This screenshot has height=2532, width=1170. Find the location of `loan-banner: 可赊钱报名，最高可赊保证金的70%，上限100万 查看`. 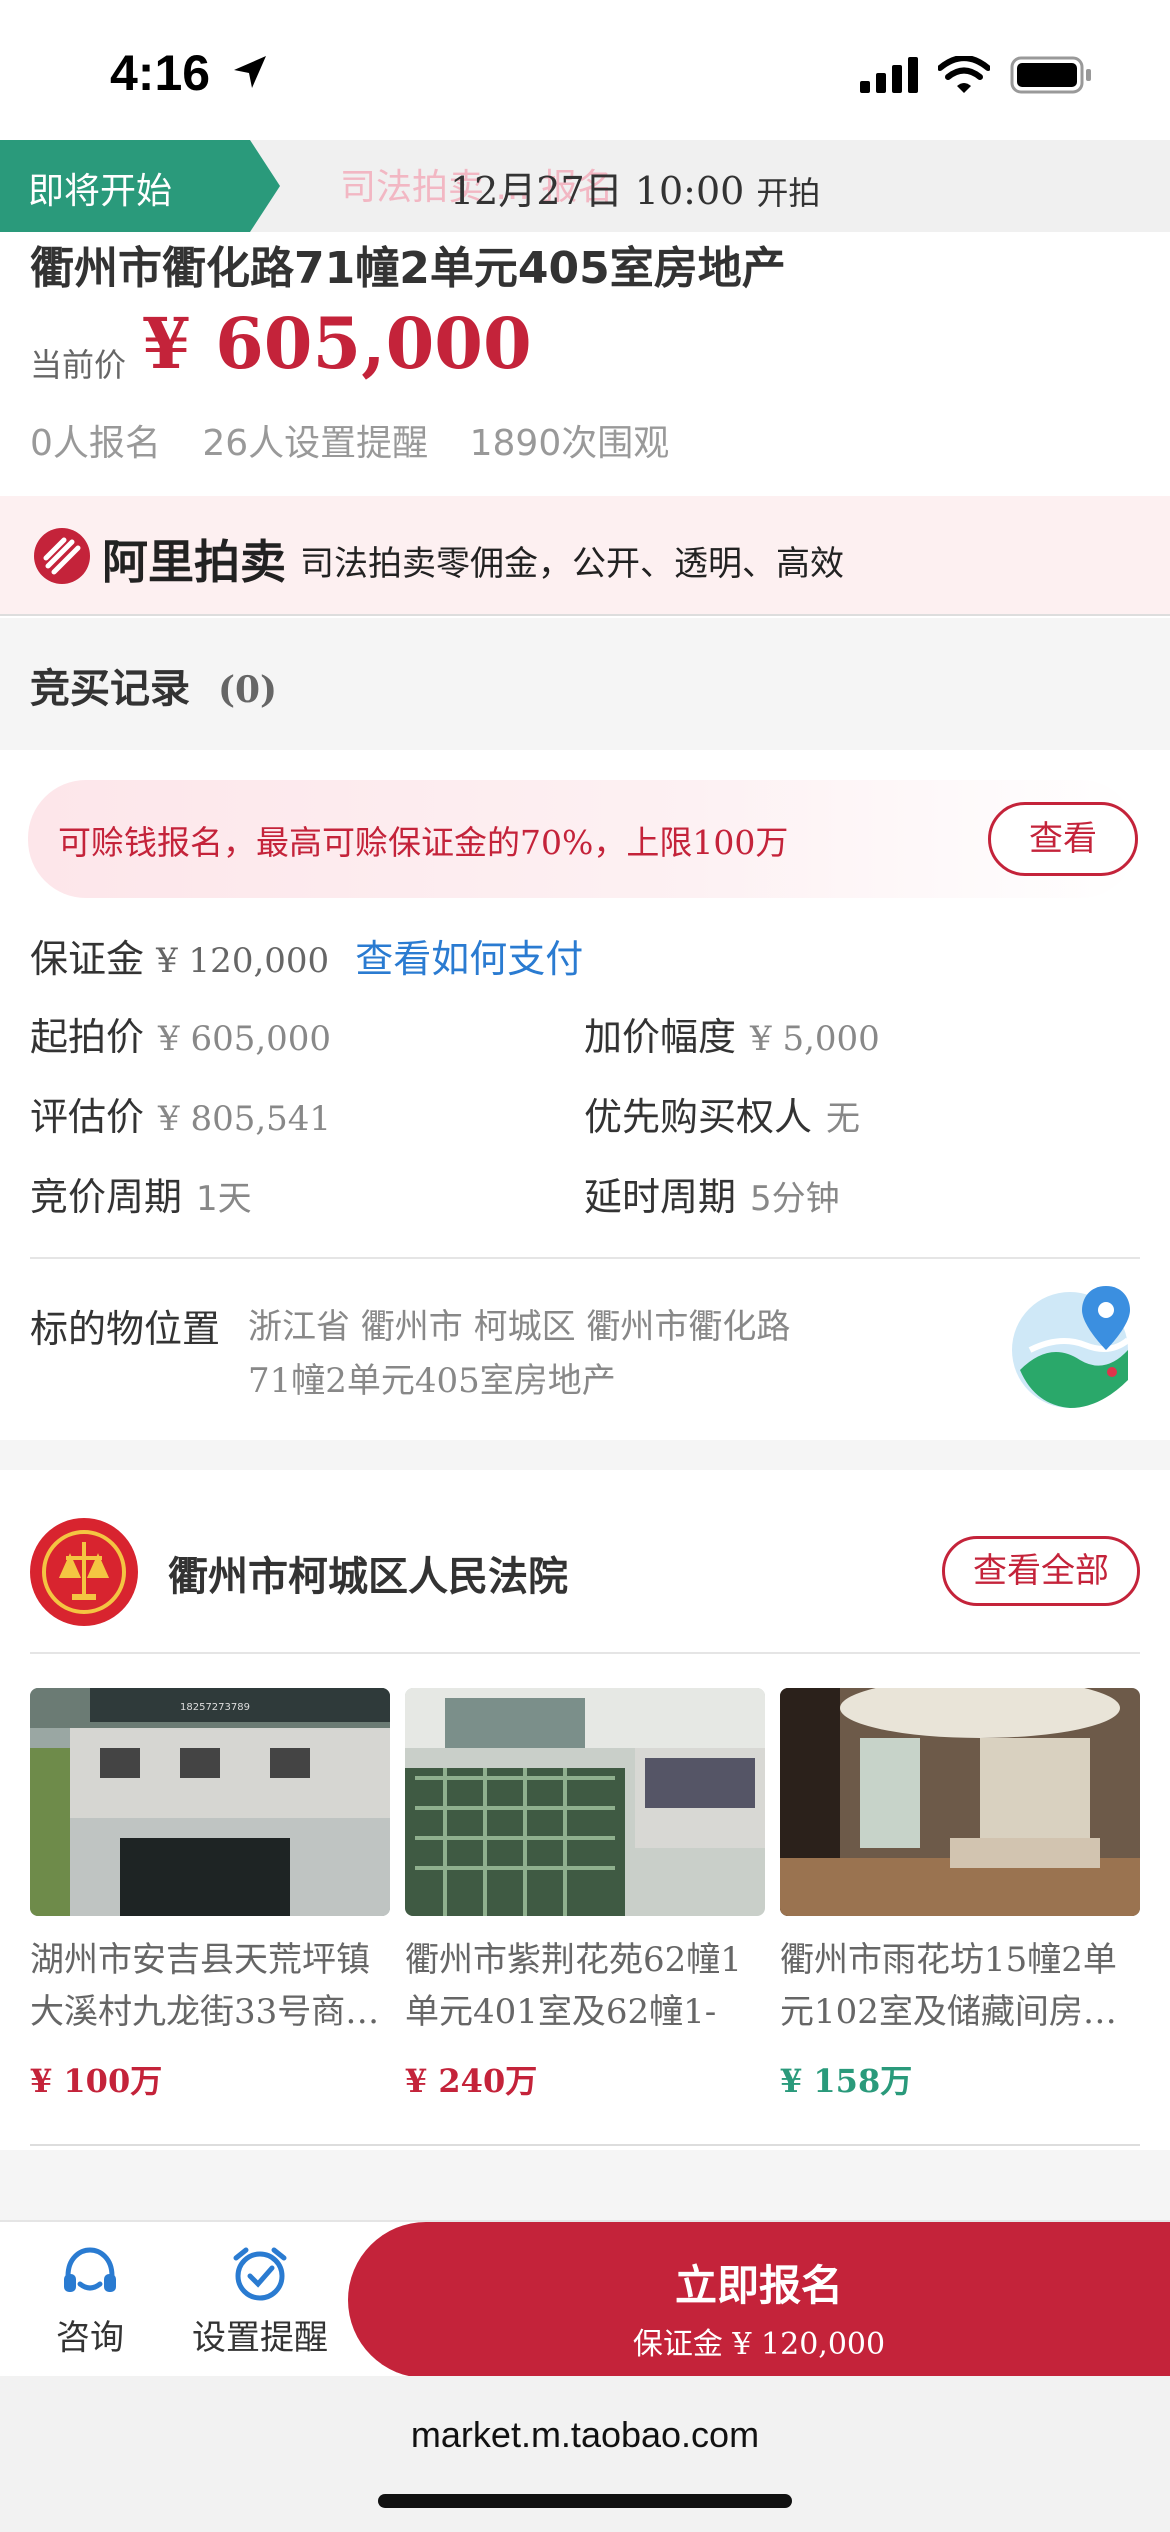

loan-banner: 可赊钱报名，最高可赊保证金的70%，上限100万 查看 is located at coordinates (583, 839).